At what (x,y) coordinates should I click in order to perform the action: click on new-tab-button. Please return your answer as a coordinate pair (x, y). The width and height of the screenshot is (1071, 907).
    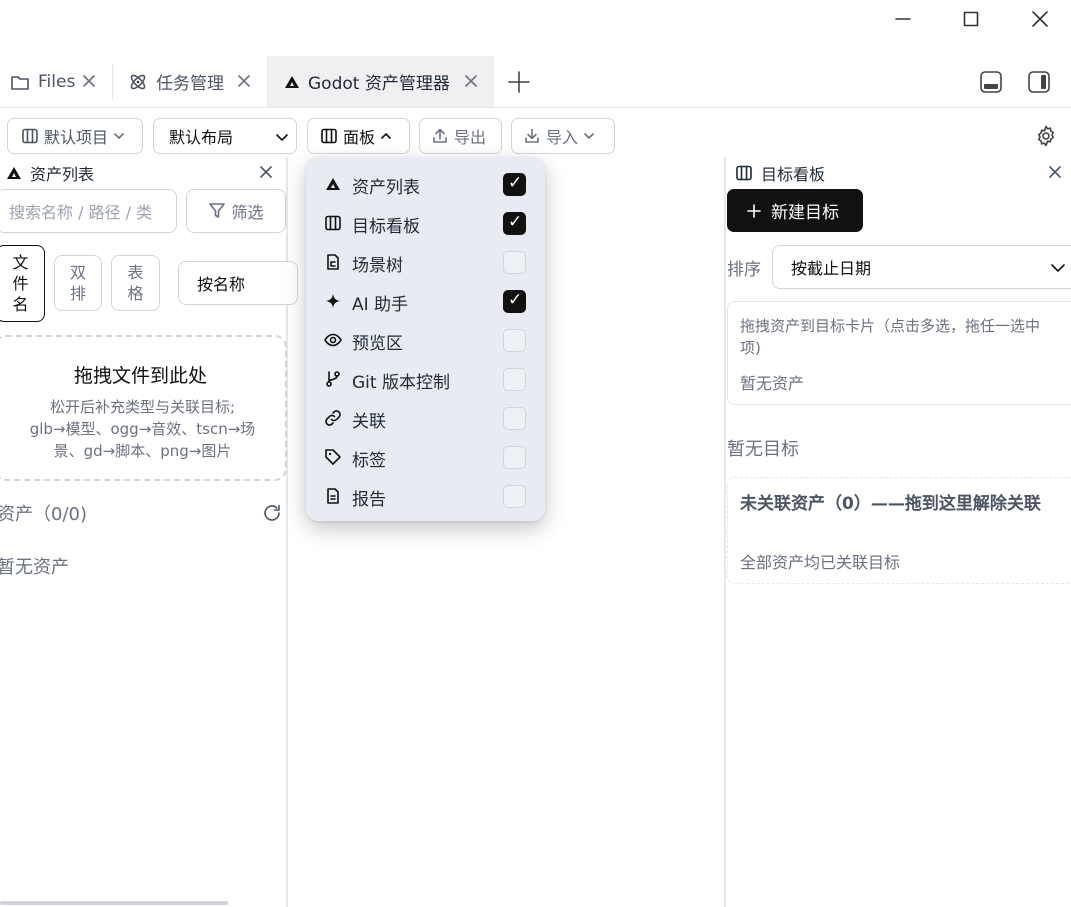
    Looking at the image, I should click on (519, 82).